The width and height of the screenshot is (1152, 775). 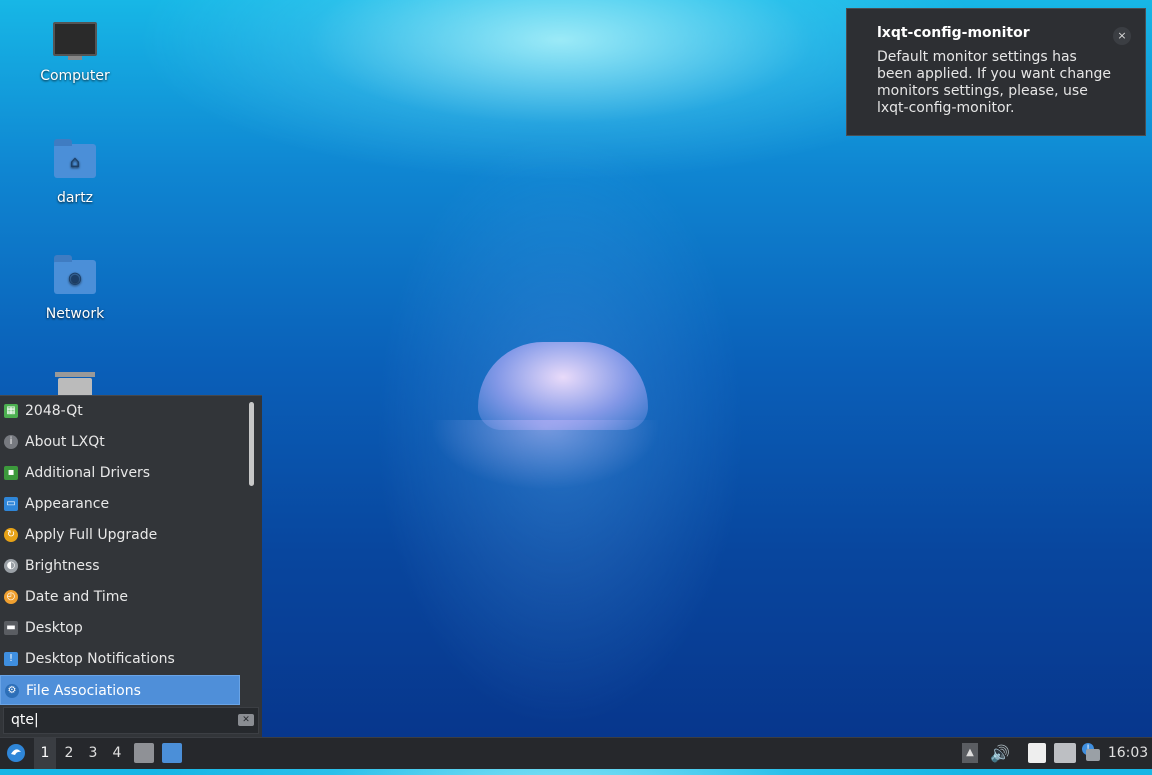 What do you see at coordinates (62, 566) in the screenshot?
I see `menu-item-label: Brightness` at bounding box center [62, 566].